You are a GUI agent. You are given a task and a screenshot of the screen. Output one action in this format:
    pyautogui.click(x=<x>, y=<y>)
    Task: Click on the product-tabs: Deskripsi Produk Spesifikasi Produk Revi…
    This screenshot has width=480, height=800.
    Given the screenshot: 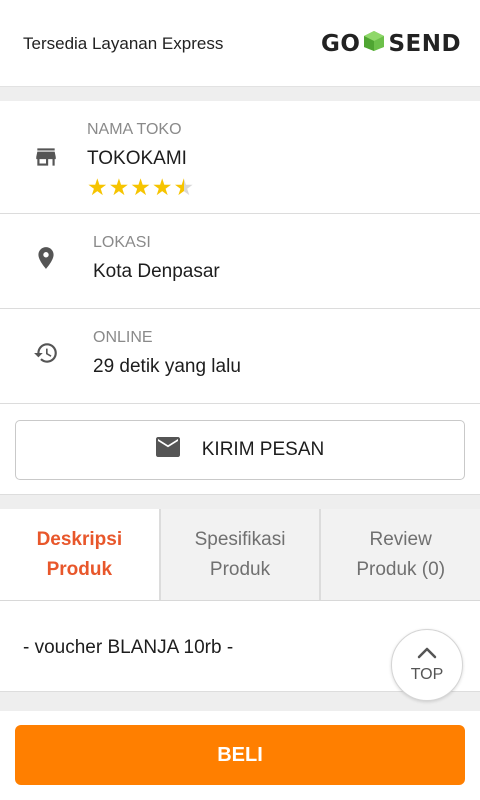 What is the action you would take?
    pyautogui.click(x=240, y=555)
    